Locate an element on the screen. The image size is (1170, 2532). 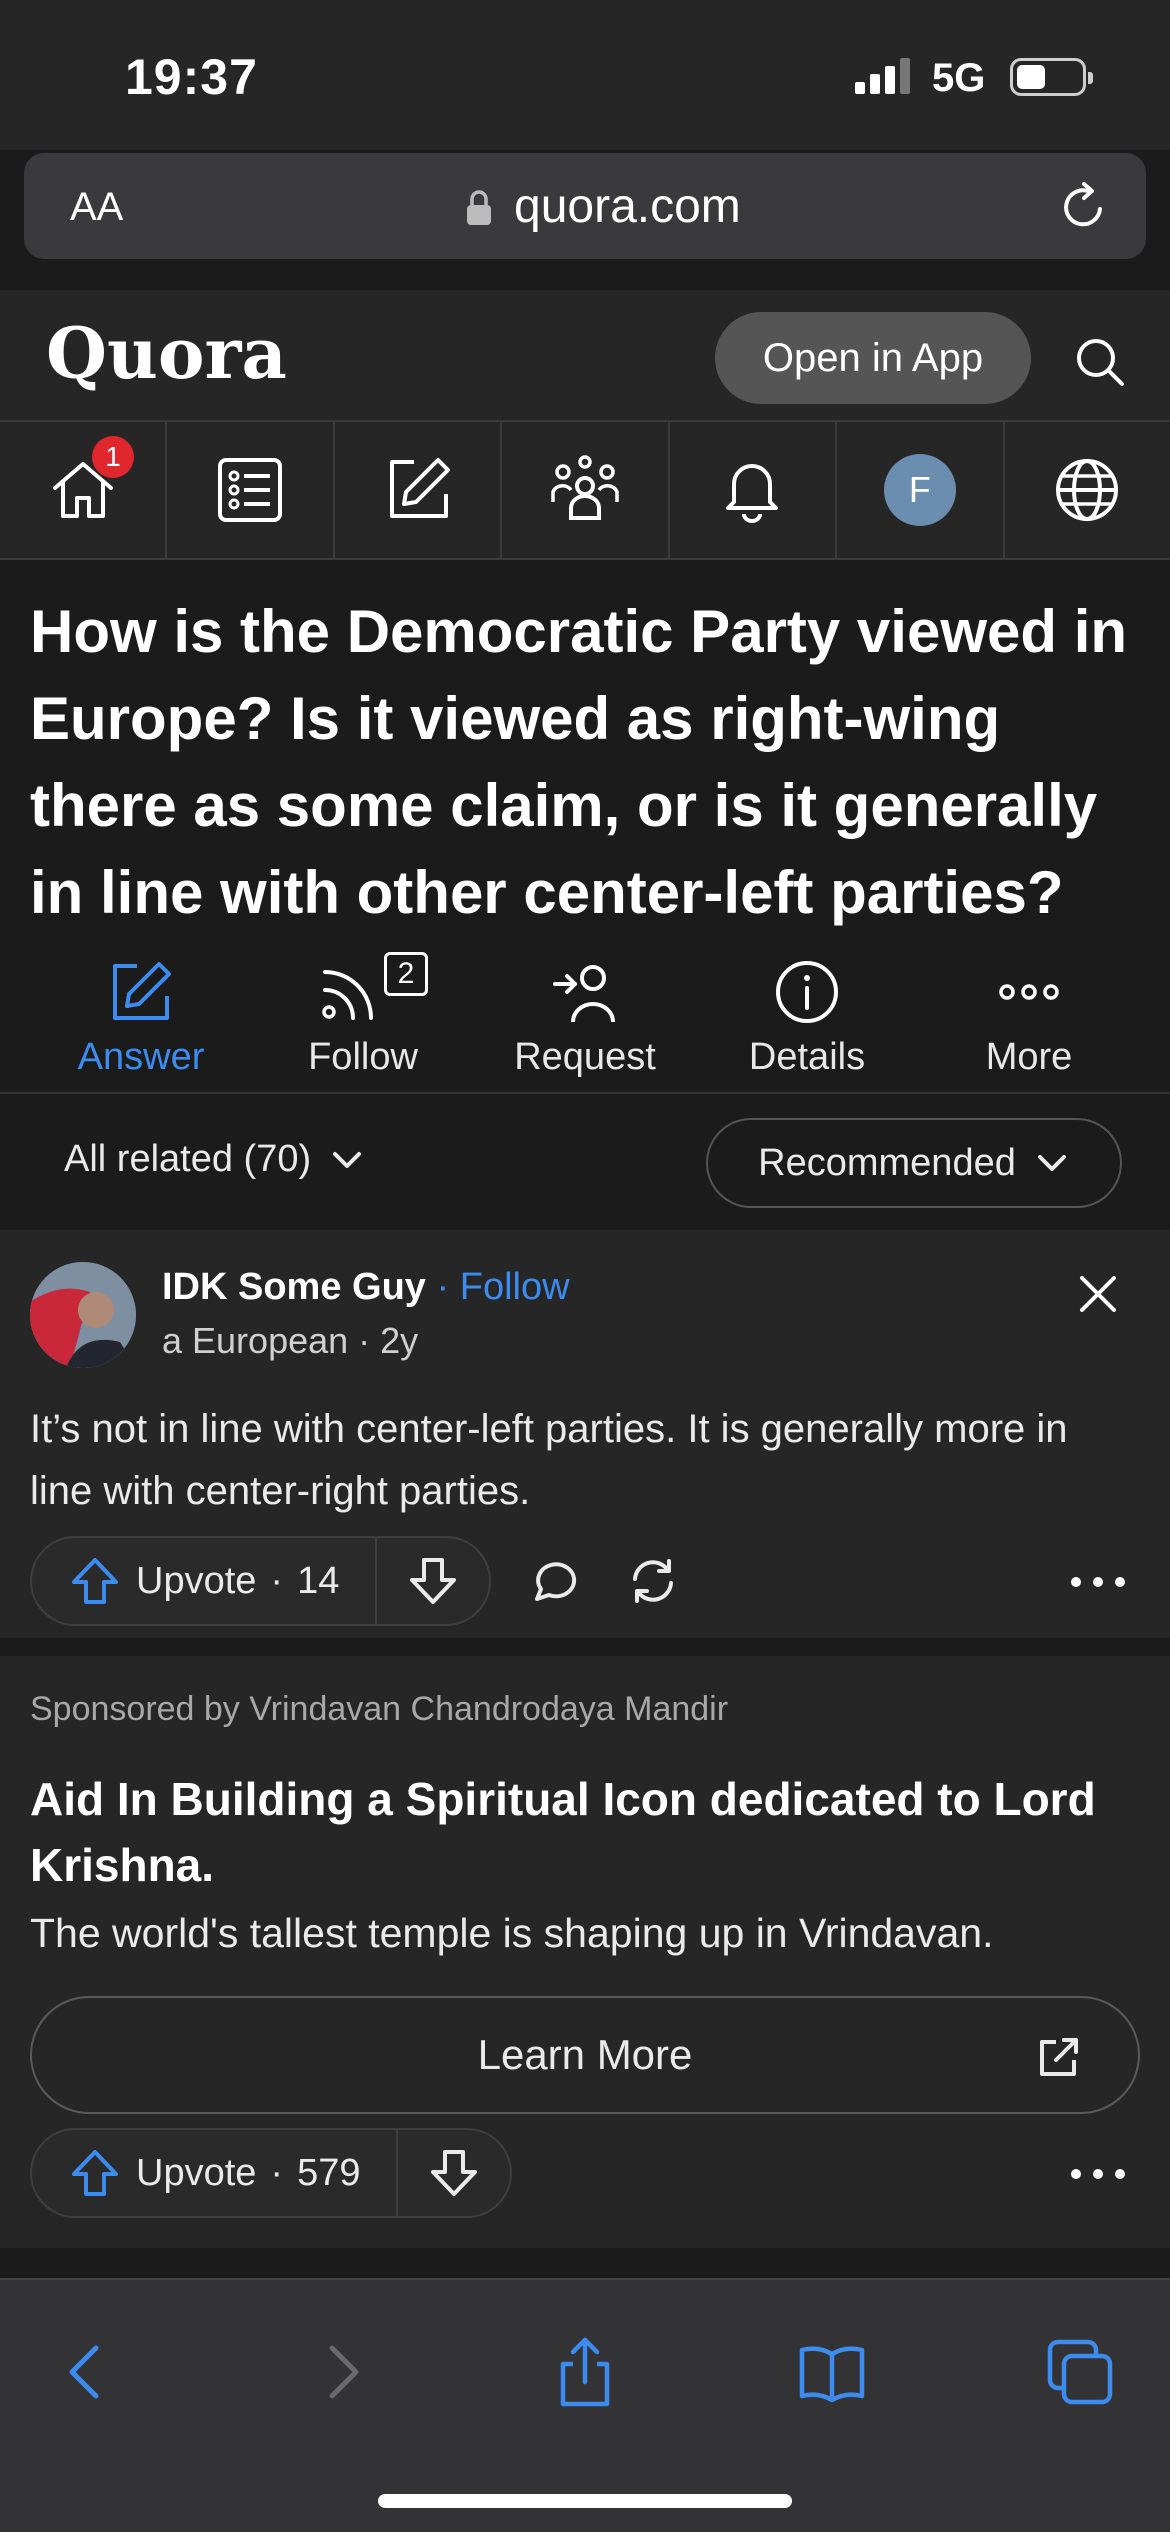
follow-action: 2 Follow is located at coordinates (363, 1020).